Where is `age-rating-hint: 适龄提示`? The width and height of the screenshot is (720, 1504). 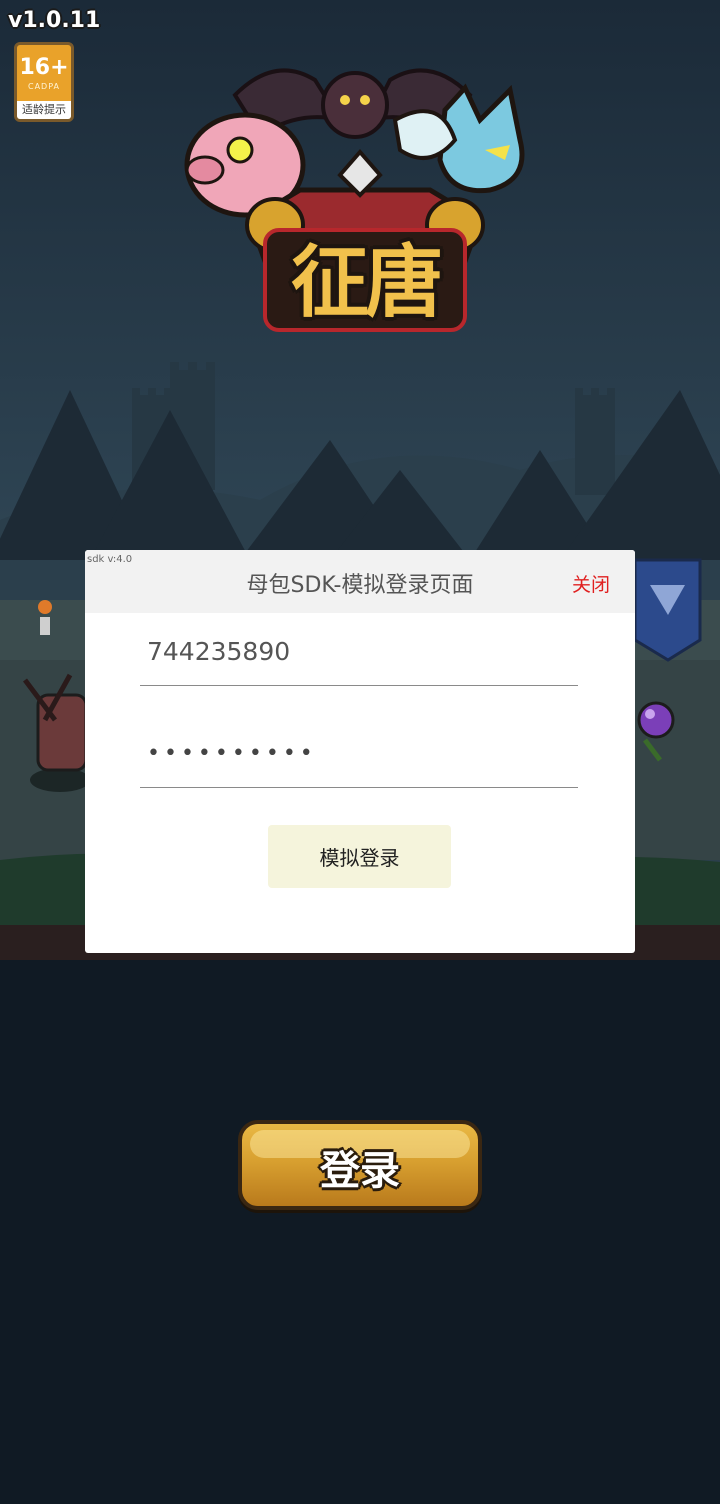
age-rating-hint: 适龄提示 is located at coordinates (44, 110).